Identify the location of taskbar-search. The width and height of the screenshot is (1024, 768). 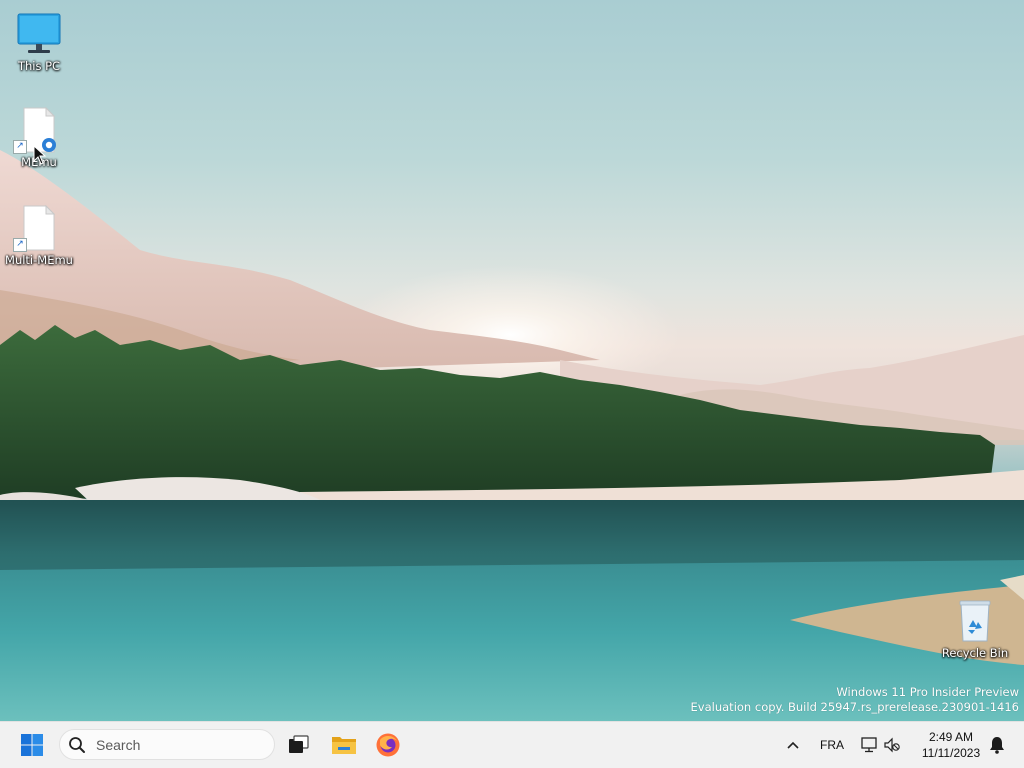
(167, 744).